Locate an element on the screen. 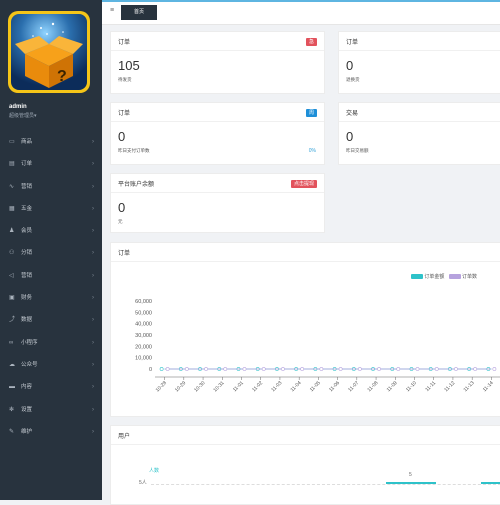  withdraw-button: 点击提现 is located at coordinates (303, 184).